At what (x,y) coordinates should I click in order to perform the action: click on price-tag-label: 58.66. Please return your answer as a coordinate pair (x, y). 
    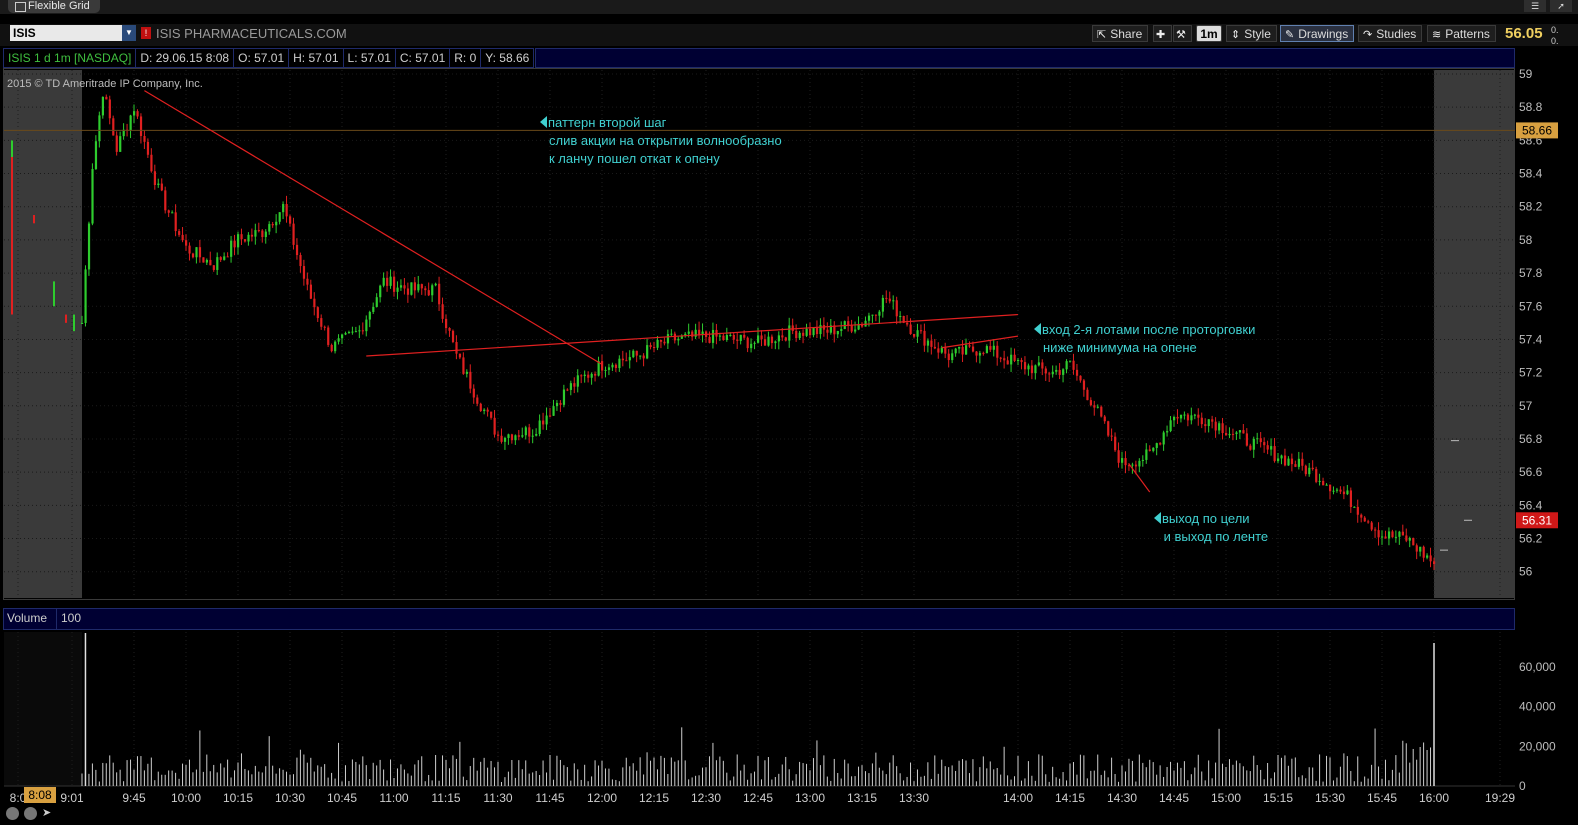
    Looking at the image, I should click on (1537, 130).